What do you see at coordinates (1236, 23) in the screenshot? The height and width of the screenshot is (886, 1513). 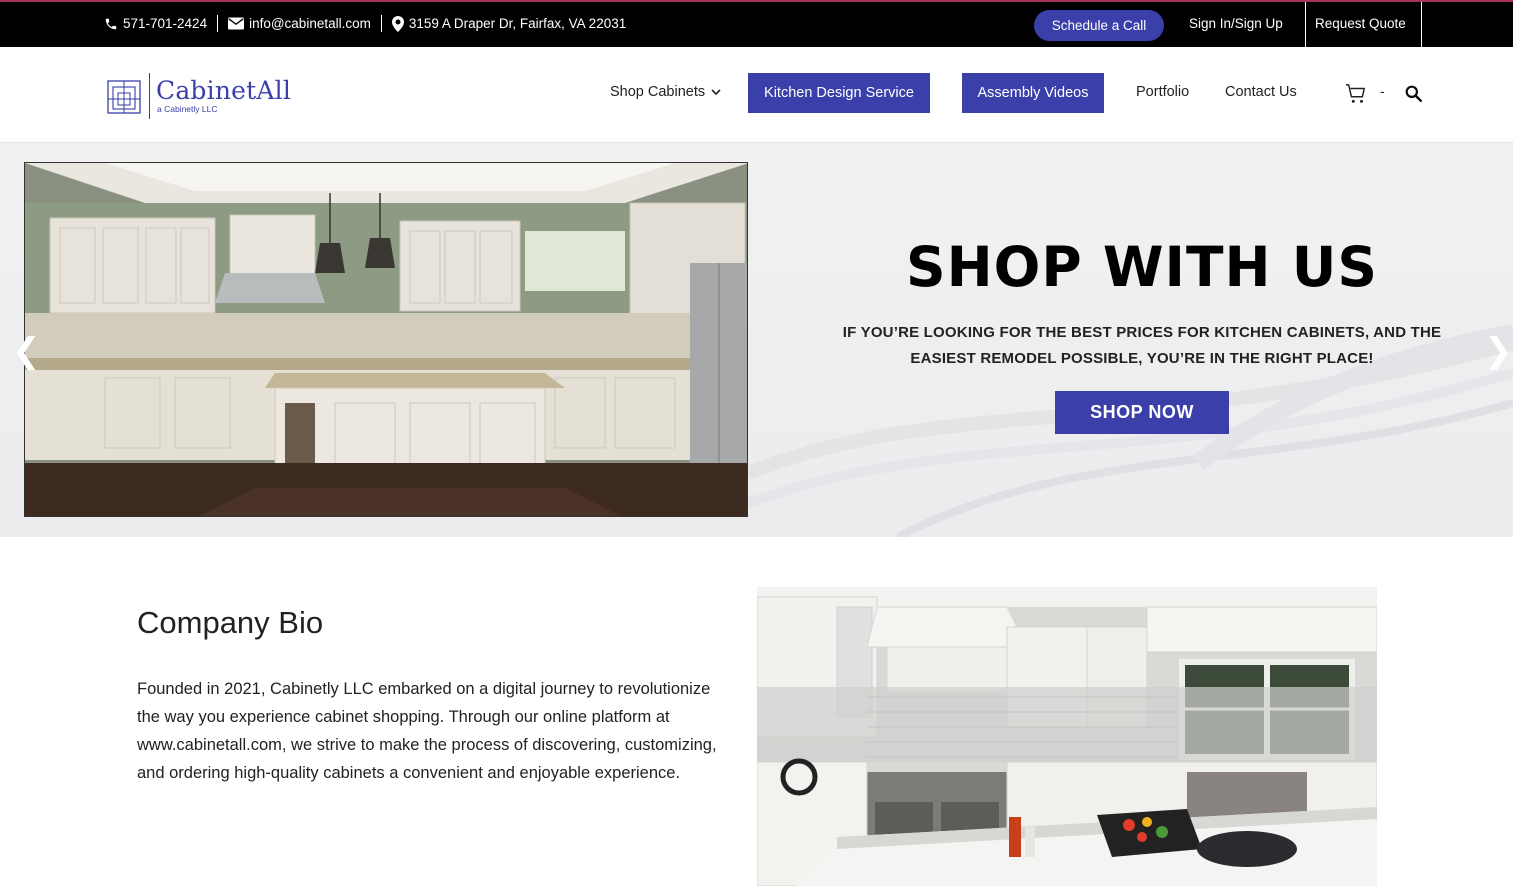 I see `sign-in-link: Sign In/Sign Up` at bounding box center [1236, 23].